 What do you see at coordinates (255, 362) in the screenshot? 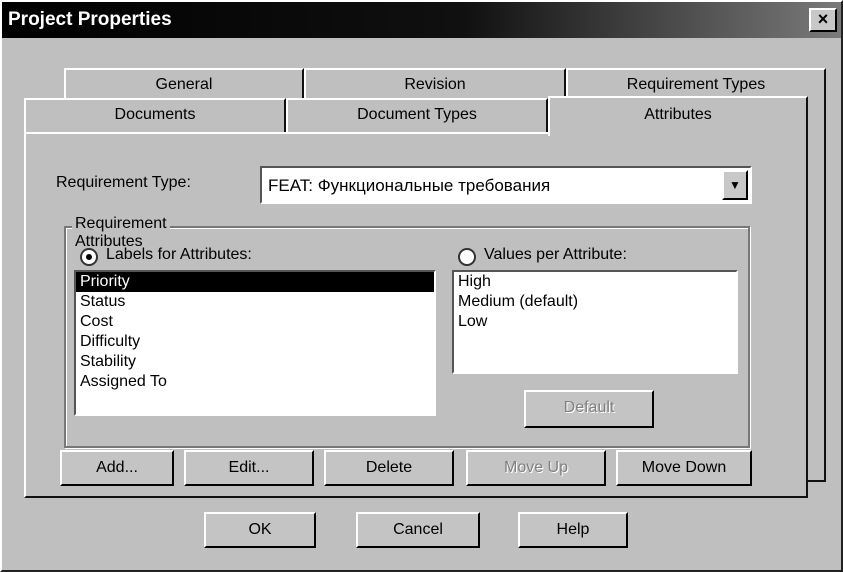
I see `attribute-label-item: Stability` at bounding box center [255, 362].